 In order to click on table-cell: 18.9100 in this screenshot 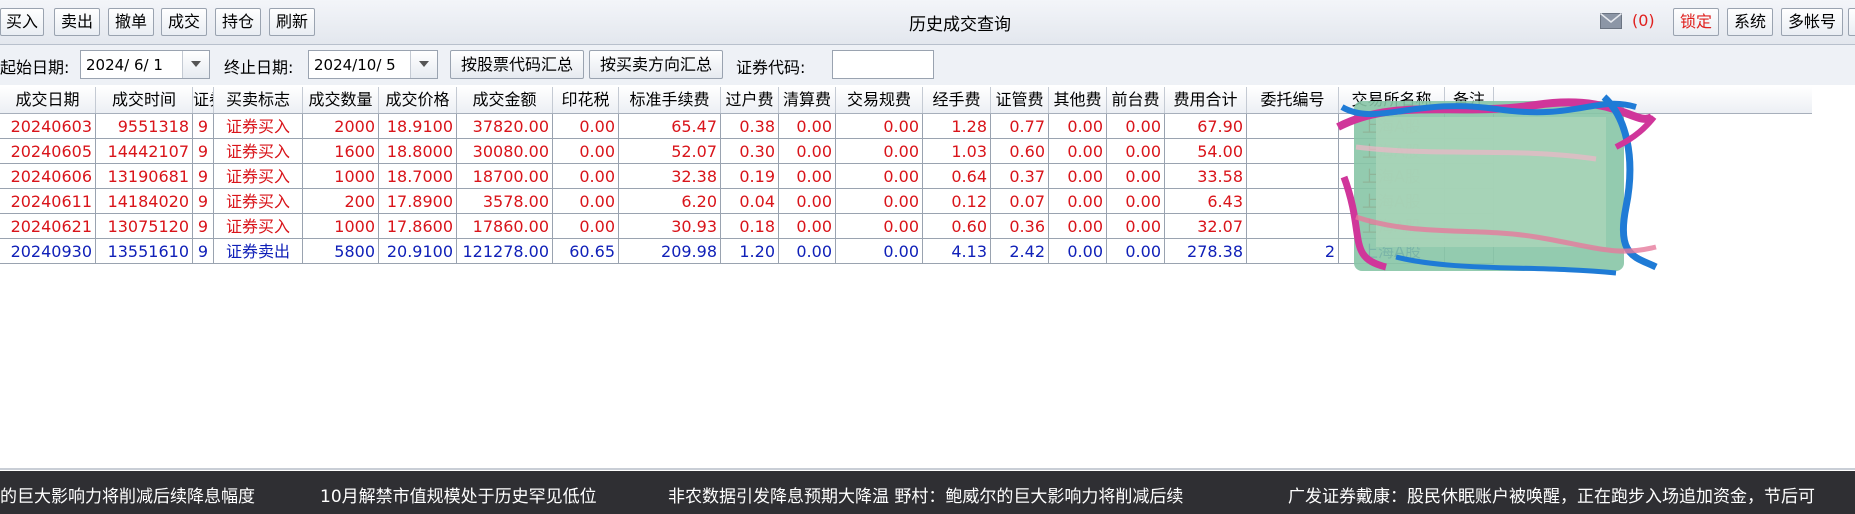, I will do `click(418, 126)`.